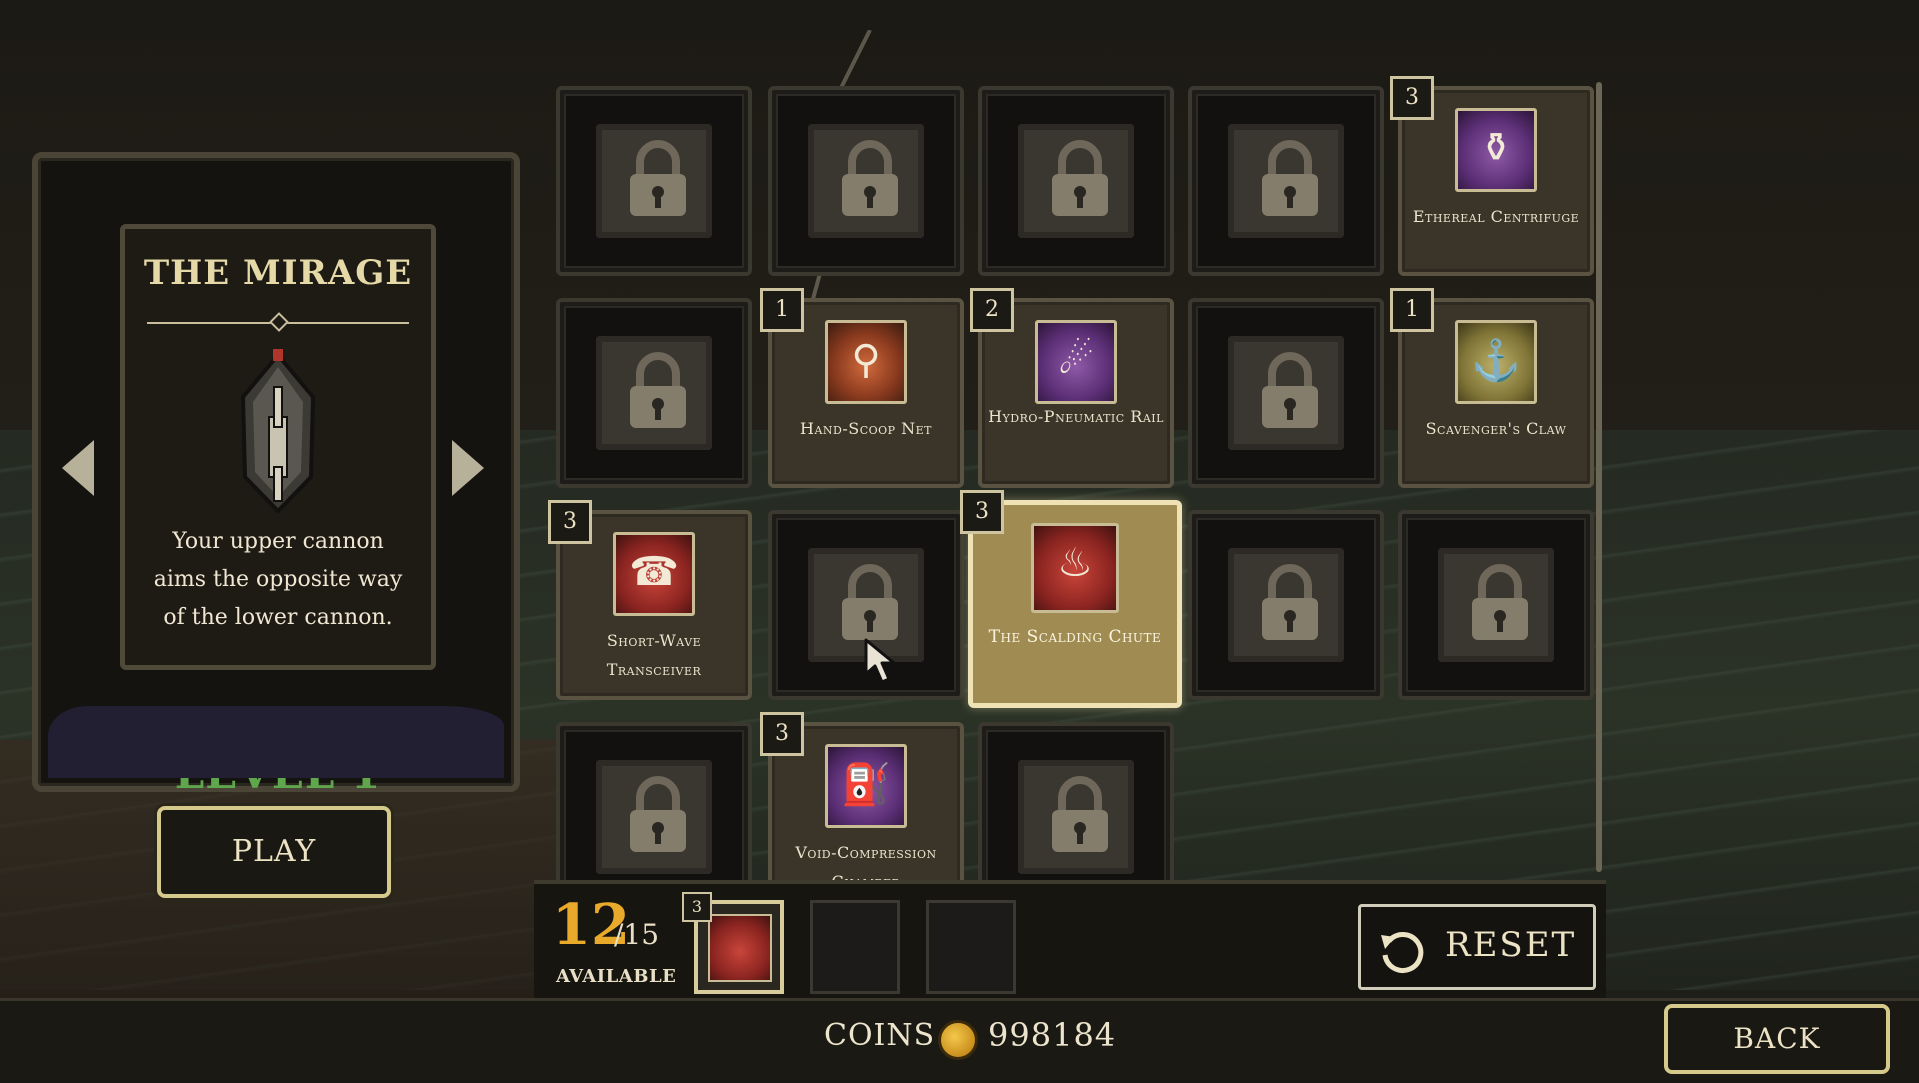 This screenshot has width=1919, height=1083. Describe the element at coordinates (276, 742) in the screenshot. I see `ship-wave-decoration` at that location.